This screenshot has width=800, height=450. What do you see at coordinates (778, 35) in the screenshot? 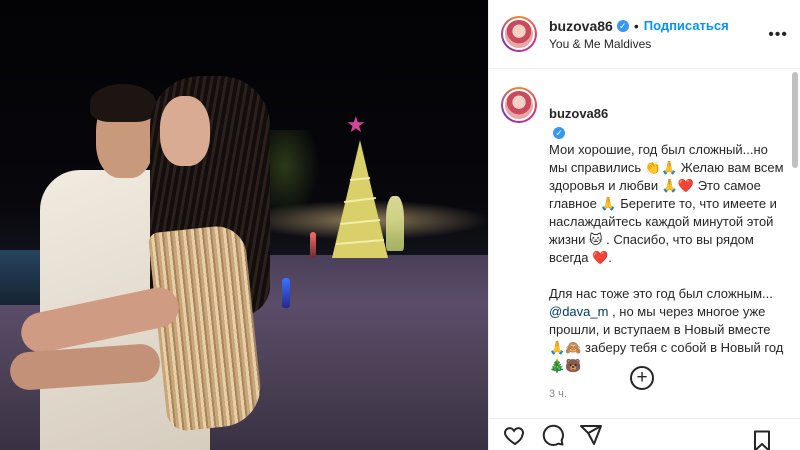
I see `more-options-icon: •••` at bounding box center [778, 35].